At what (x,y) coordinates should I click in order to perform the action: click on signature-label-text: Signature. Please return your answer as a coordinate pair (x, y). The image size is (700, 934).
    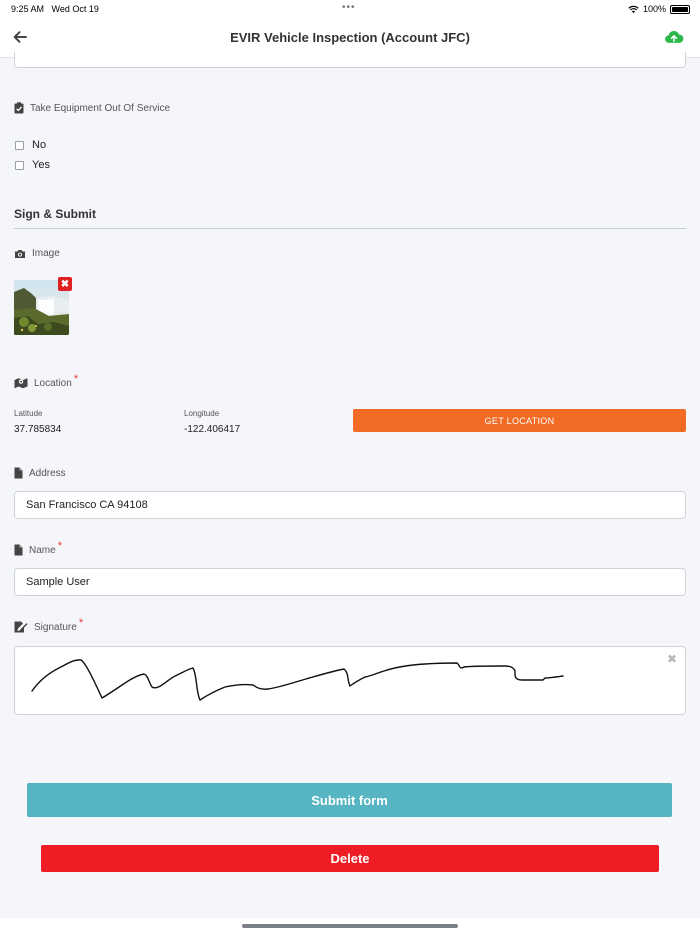
    Looking at the image, I should click on (55, 627).